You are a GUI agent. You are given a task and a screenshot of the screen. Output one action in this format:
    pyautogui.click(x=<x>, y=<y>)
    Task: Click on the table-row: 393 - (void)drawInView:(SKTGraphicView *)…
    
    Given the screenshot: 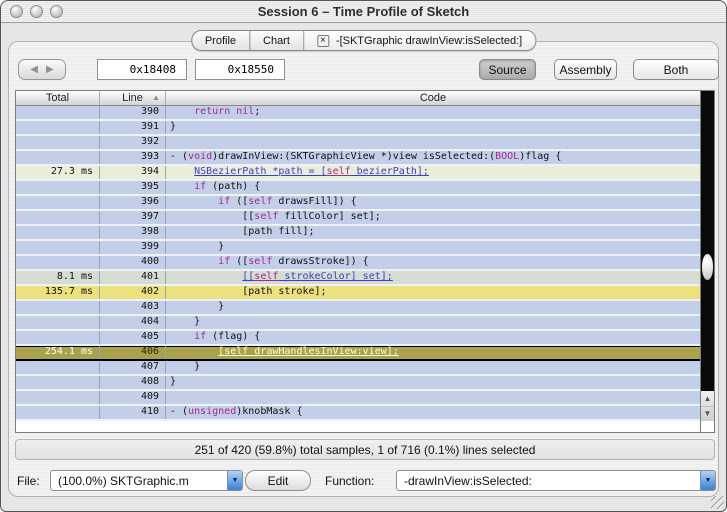 What is the action you would take?
    pyautogui.click(x=358, y=158)
    